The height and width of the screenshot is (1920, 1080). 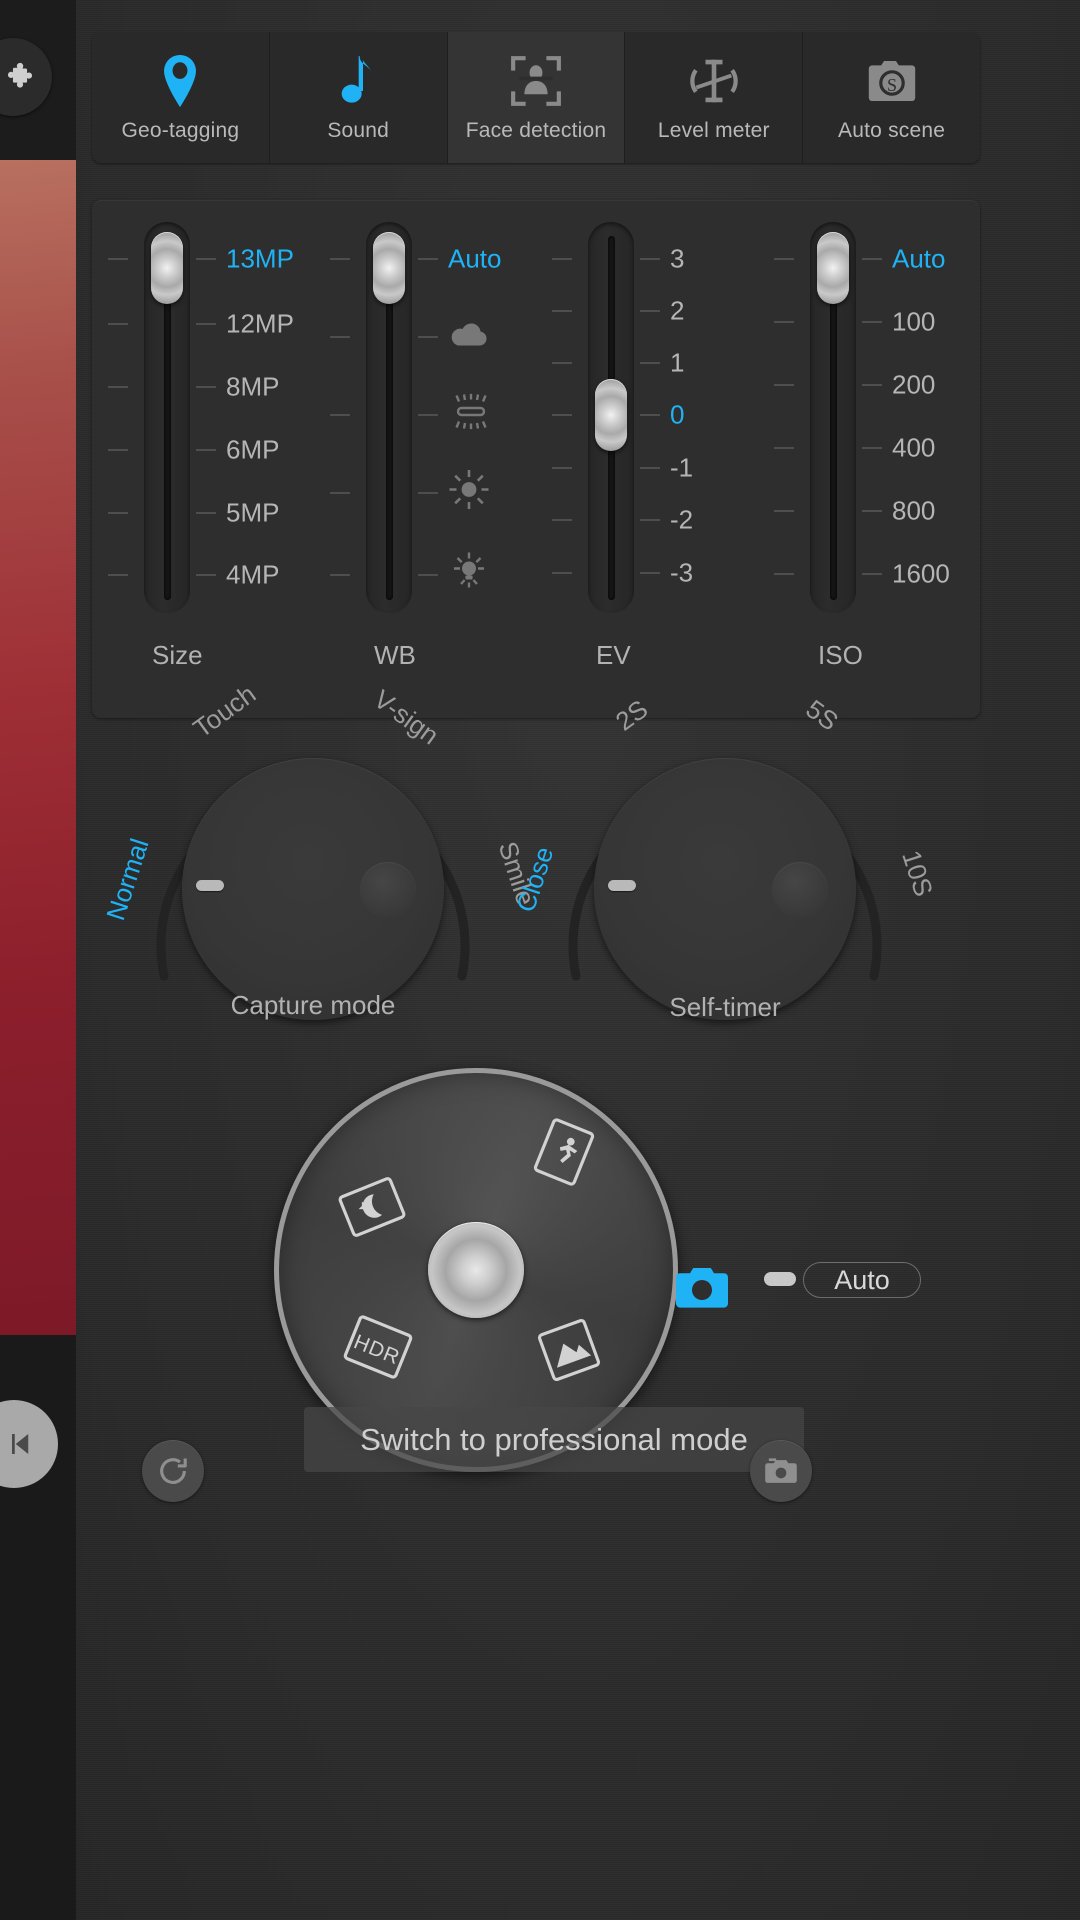 What do you see at coordinates (252, 387) in the screenshot?
I see `size-option: 8MP` at bounding box center [252, 387].